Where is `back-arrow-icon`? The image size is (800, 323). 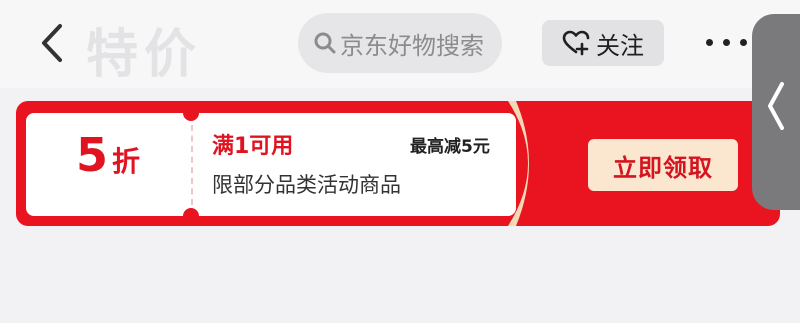
back-arrow-icon is located at coordinates (52, 43).